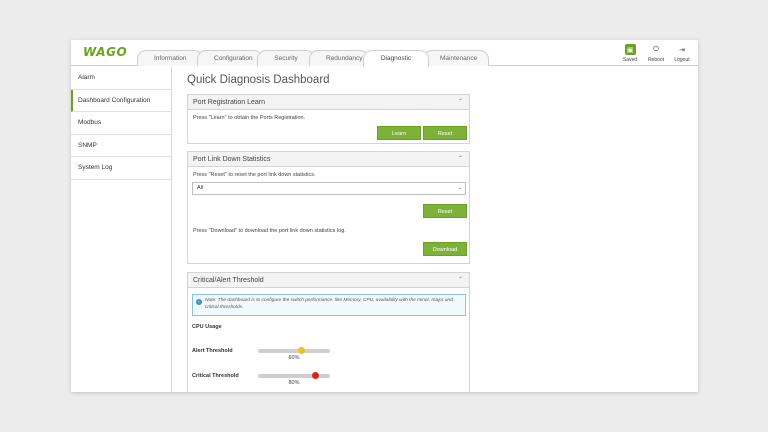 This screenshot has width=768, height=432. I want to click on sidebar-item-modbus: Modbus, so click(121, 123).